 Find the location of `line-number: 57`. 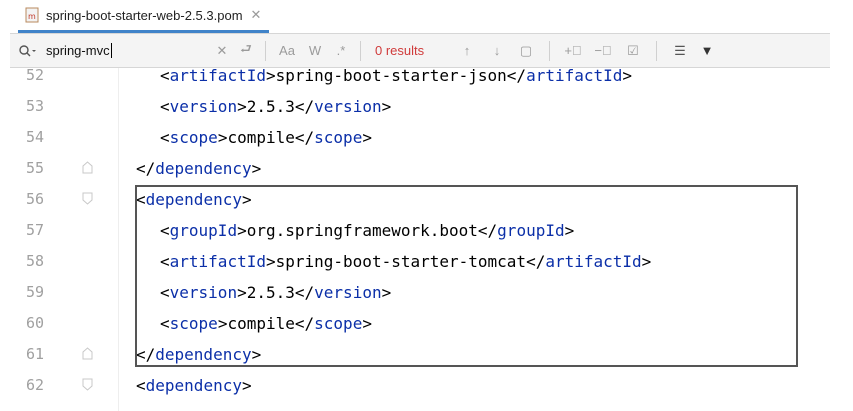

line-number: 57 is located at coordinates (34, 230).